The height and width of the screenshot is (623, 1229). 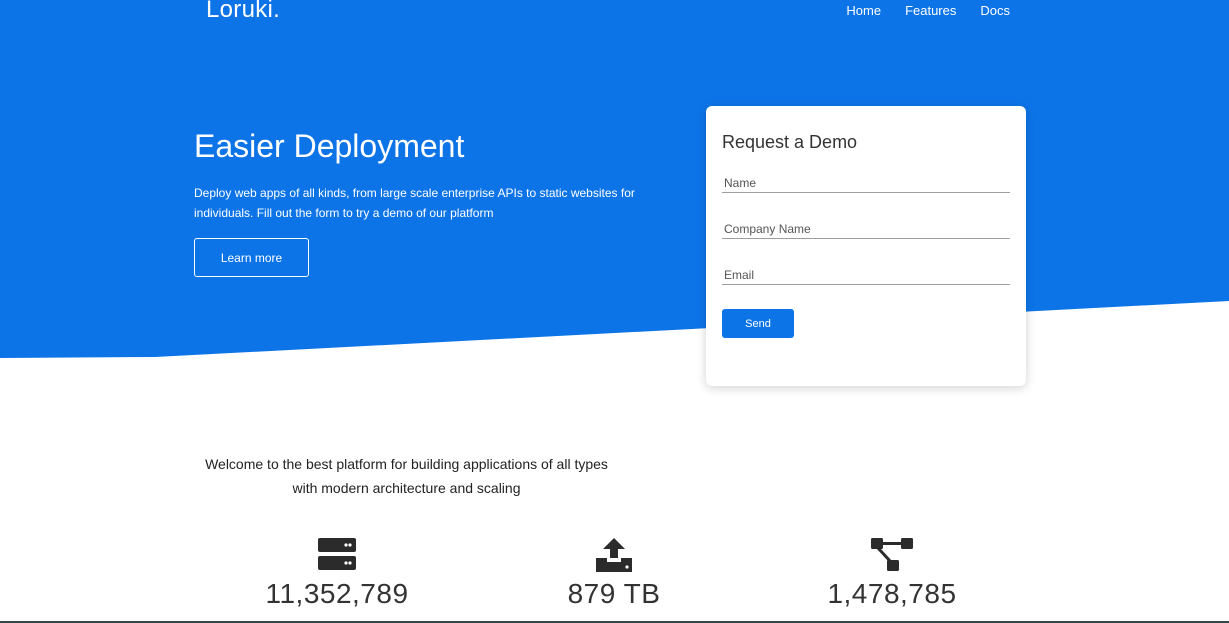 I want to click on learn-more-button: Learn more, so click(x=251, y=257).